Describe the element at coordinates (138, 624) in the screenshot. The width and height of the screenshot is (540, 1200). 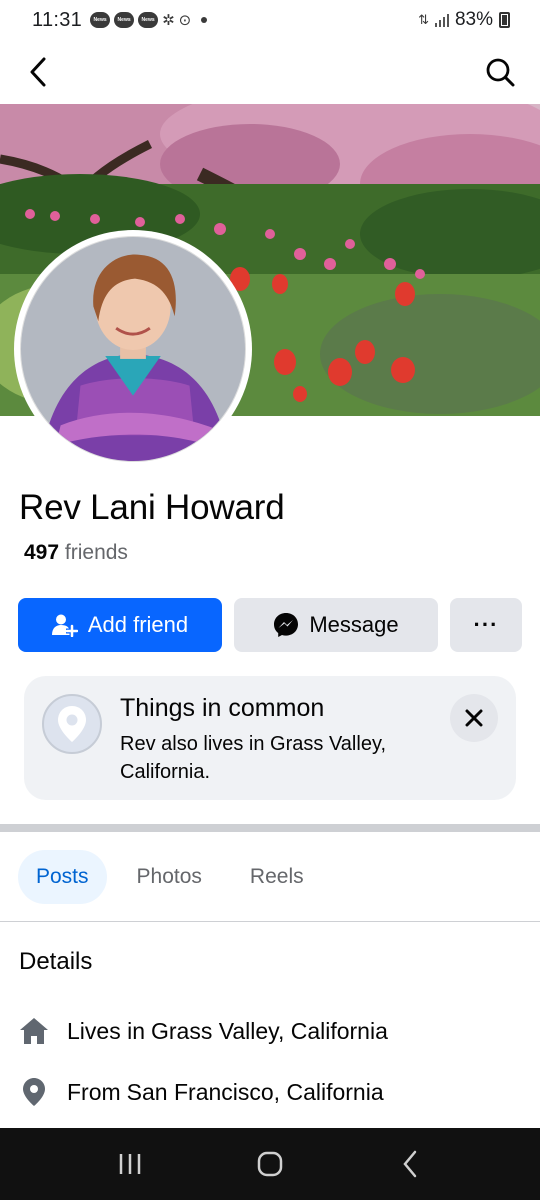
I see `add-friend-label: Add friend` at that location.